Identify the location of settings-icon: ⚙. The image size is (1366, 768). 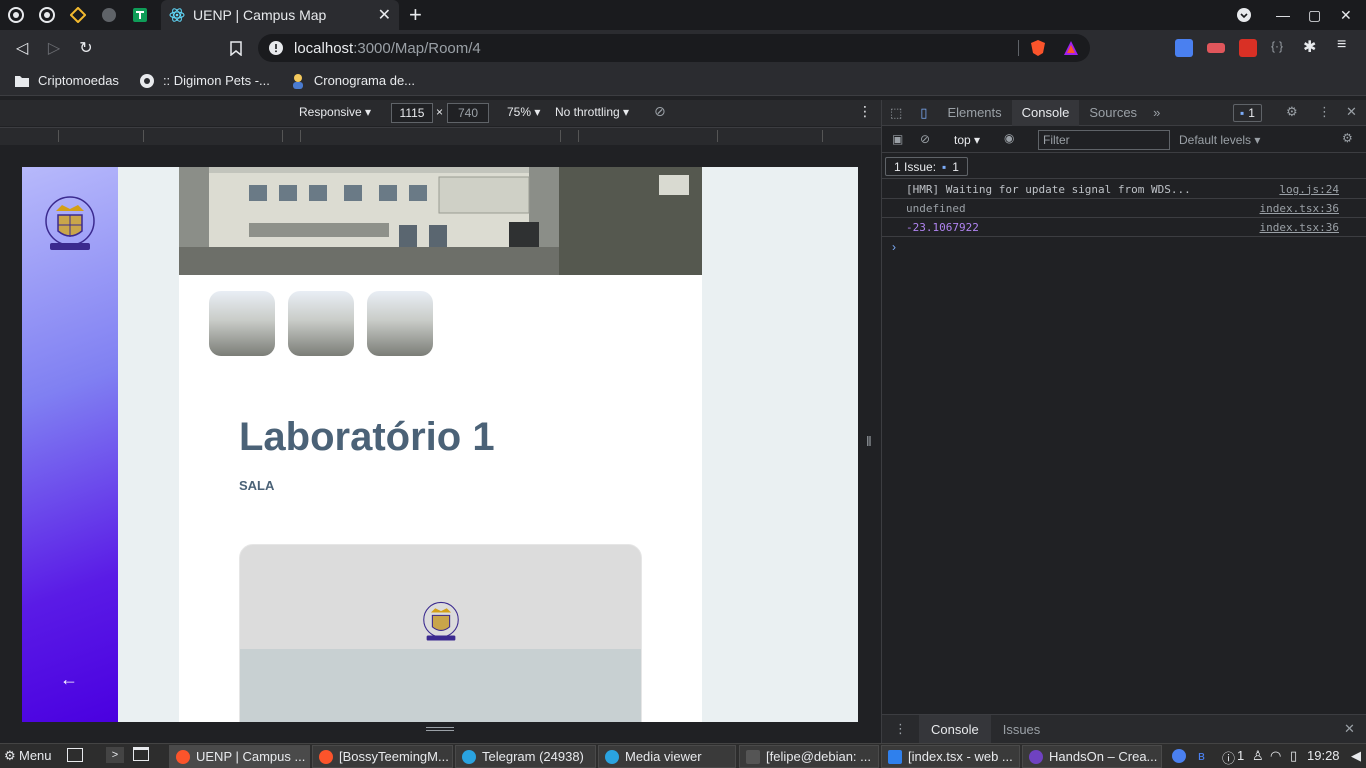
(1292, 112).